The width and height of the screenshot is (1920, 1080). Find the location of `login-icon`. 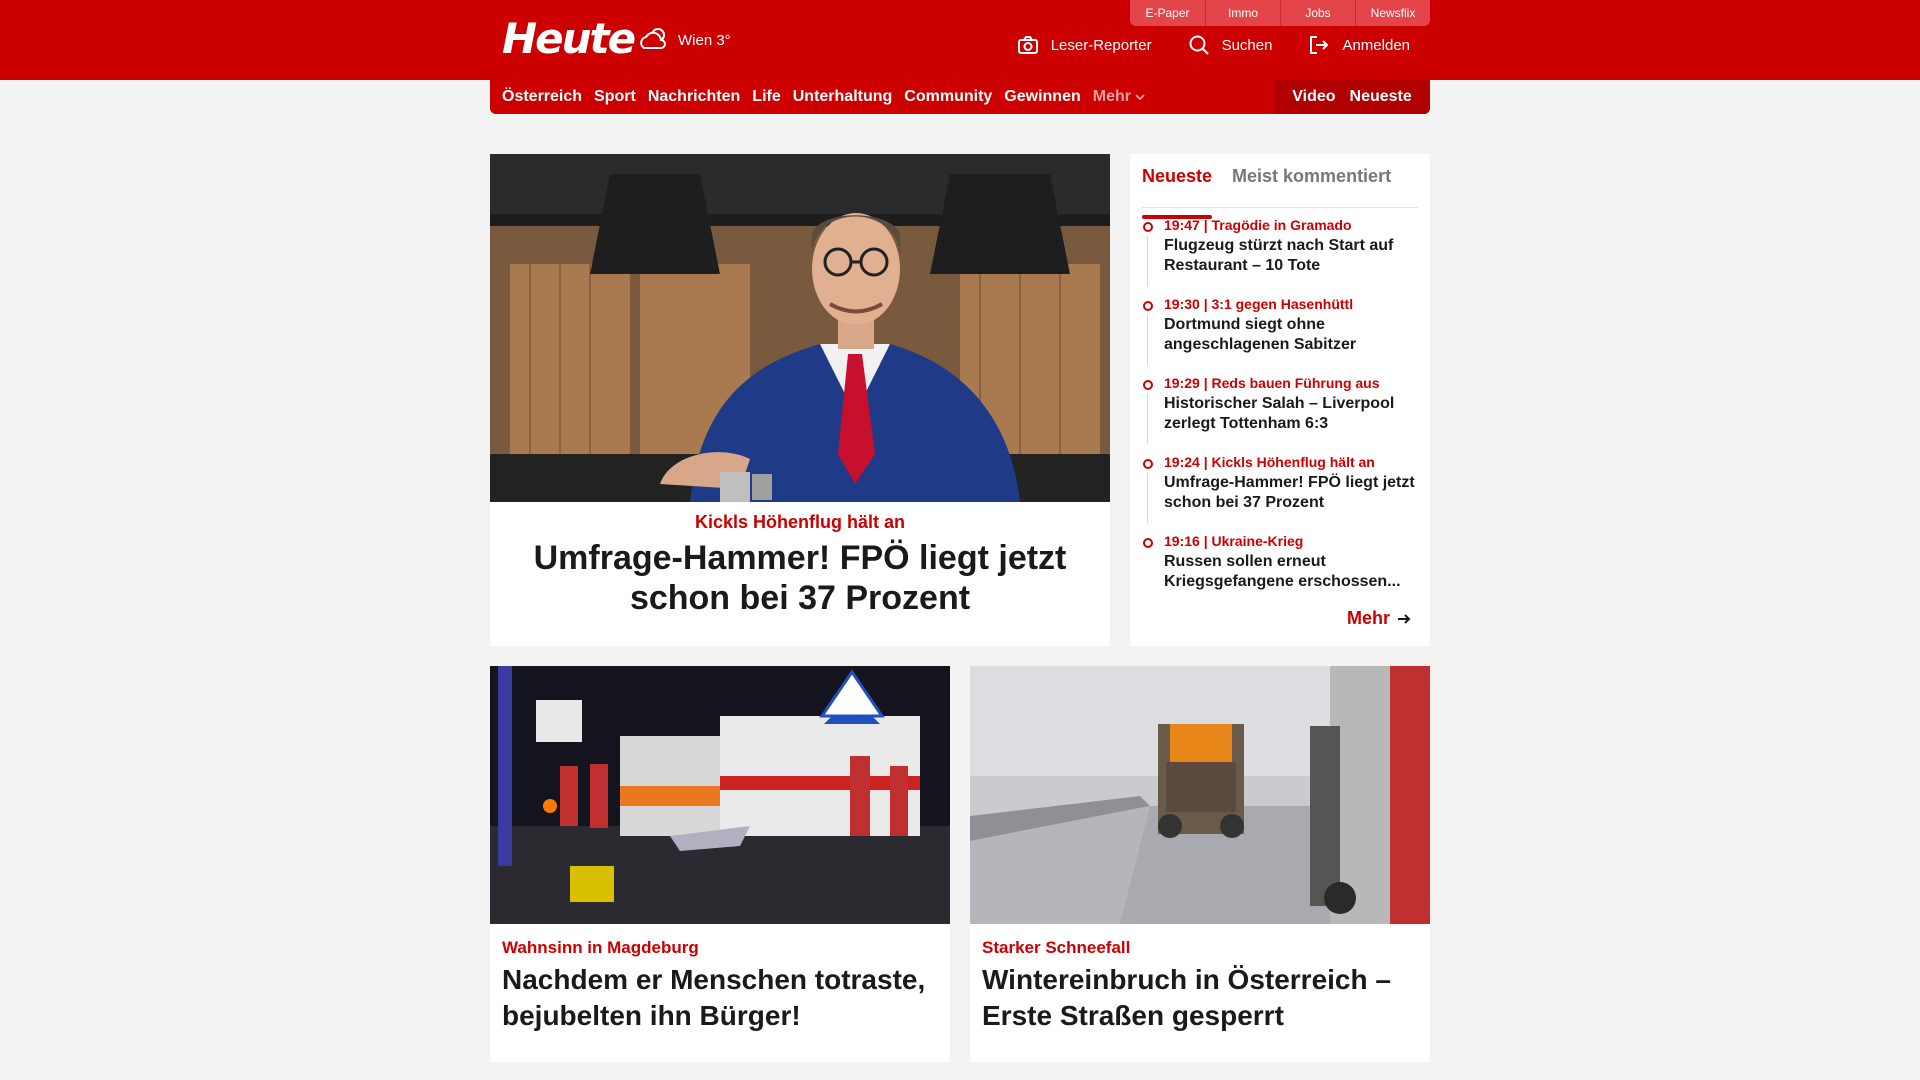

login-icon is located at coordinates (1319, 45).